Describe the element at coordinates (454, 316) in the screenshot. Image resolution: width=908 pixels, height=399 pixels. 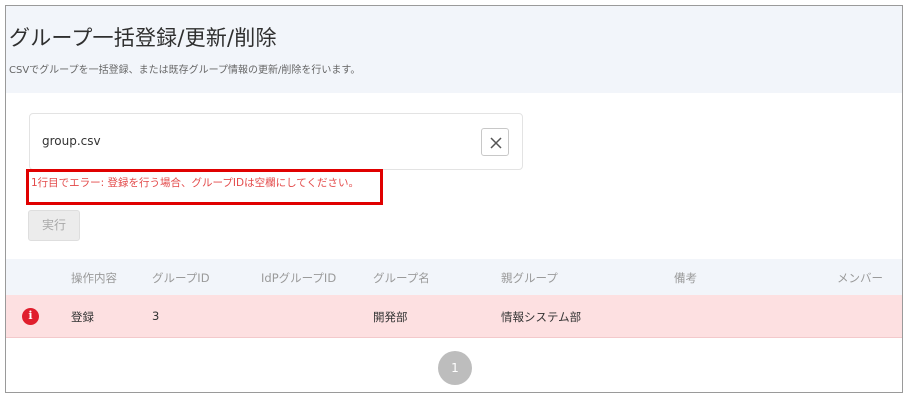
I see `table-row: i 登録 3 開発部 情報システム部` at that location.